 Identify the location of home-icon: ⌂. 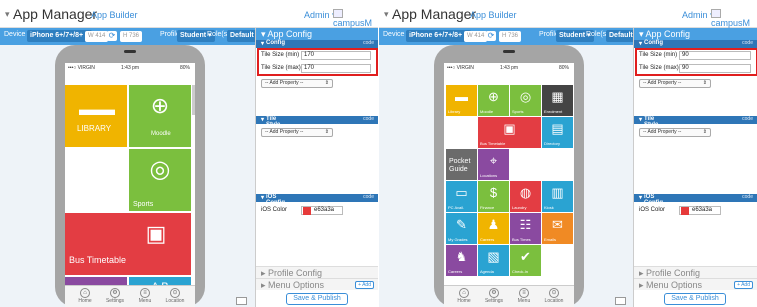
(464, 293).